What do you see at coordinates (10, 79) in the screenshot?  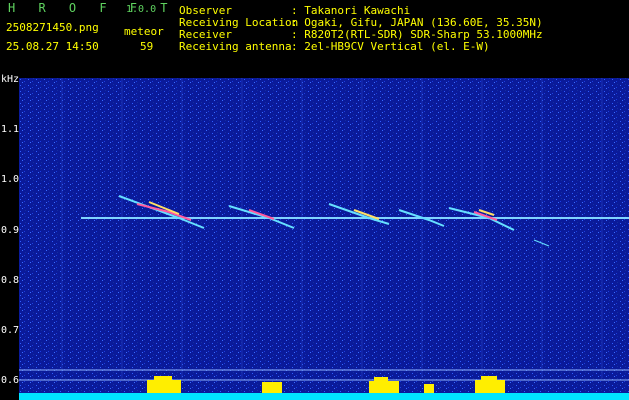 I see `y-unit: kHz` at bounding box center [10, 79].